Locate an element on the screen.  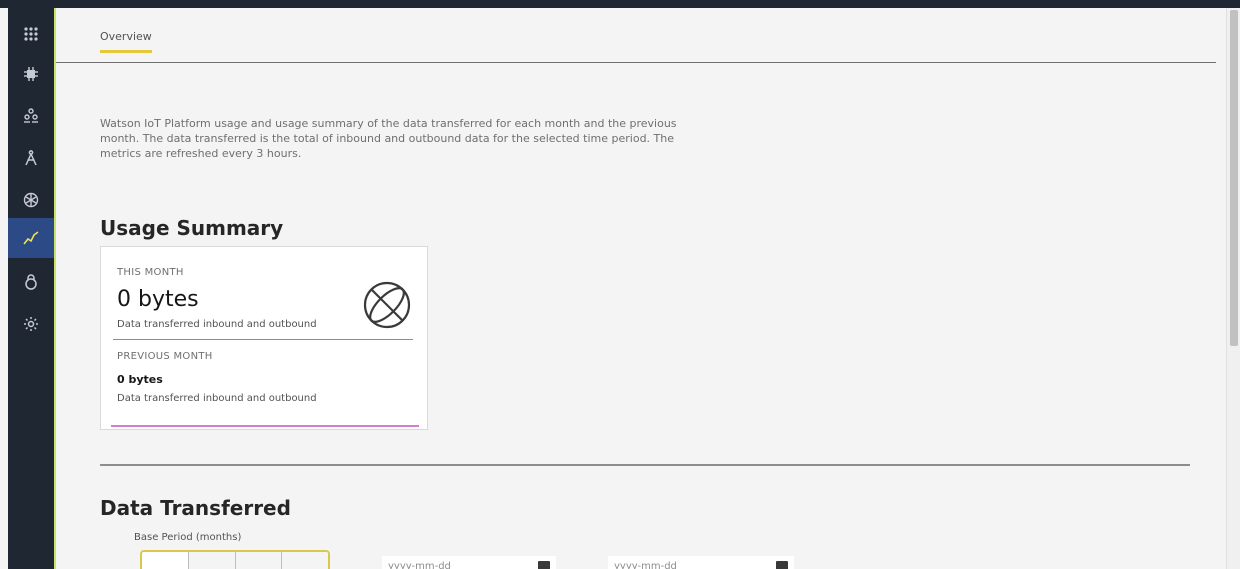
security-lock-icon is located at coordinates (31, 282).